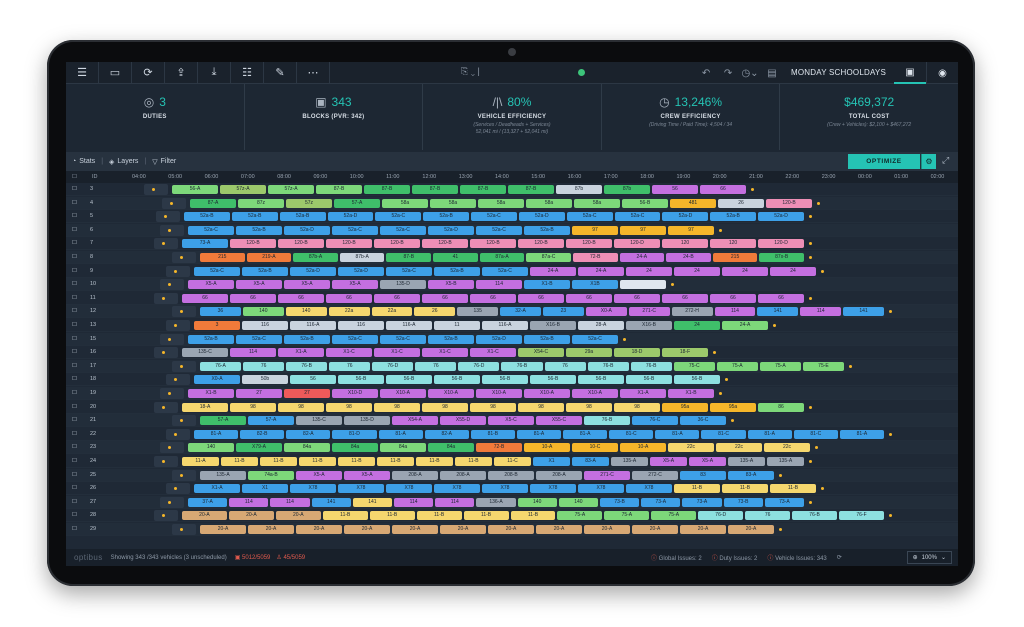  I want to click on trip-block: X54-C, so click(541, 353).